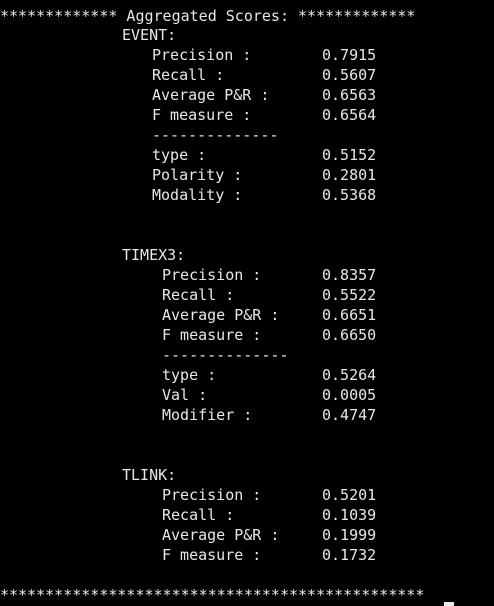  What do you see at coordinates (349, 495) in the screenshot?
I see `metric-value: 0.5201` at bounding box center [349, 495].